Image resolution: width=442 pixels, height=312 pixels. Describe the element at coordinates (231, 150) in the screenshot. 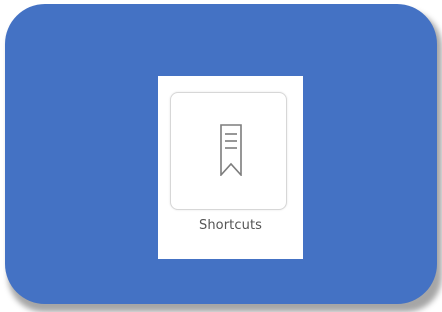

I see `bookmark-icon` at that location.